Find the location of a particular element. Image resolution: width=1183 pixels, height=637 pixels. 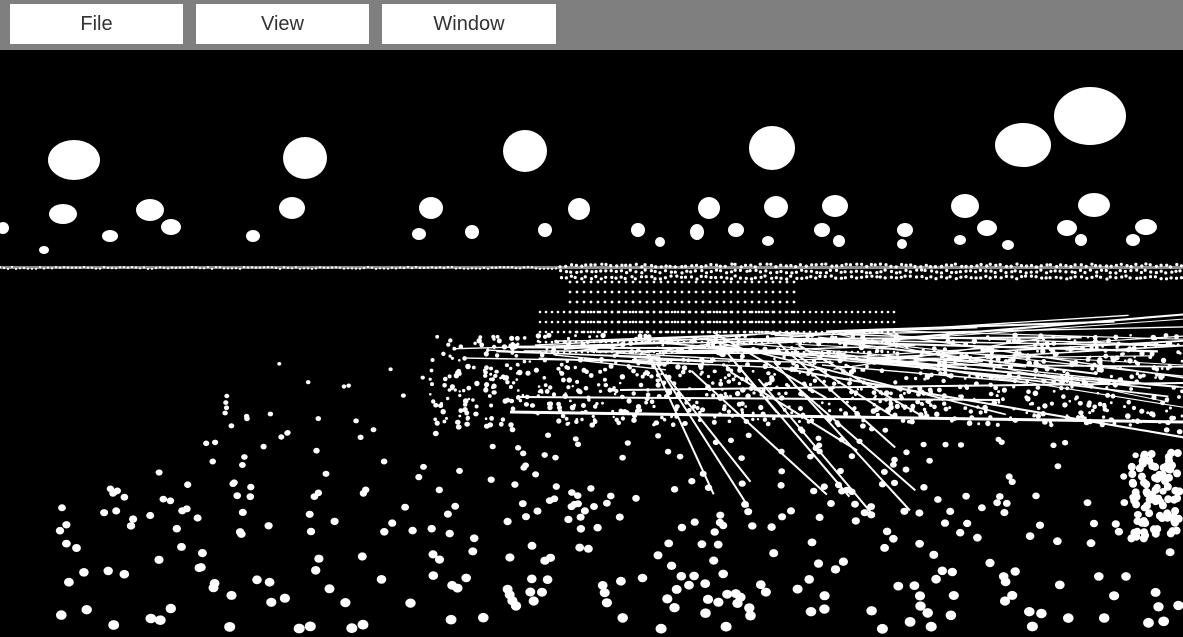

view-menu-button: View is located at coordinates (282, 24).